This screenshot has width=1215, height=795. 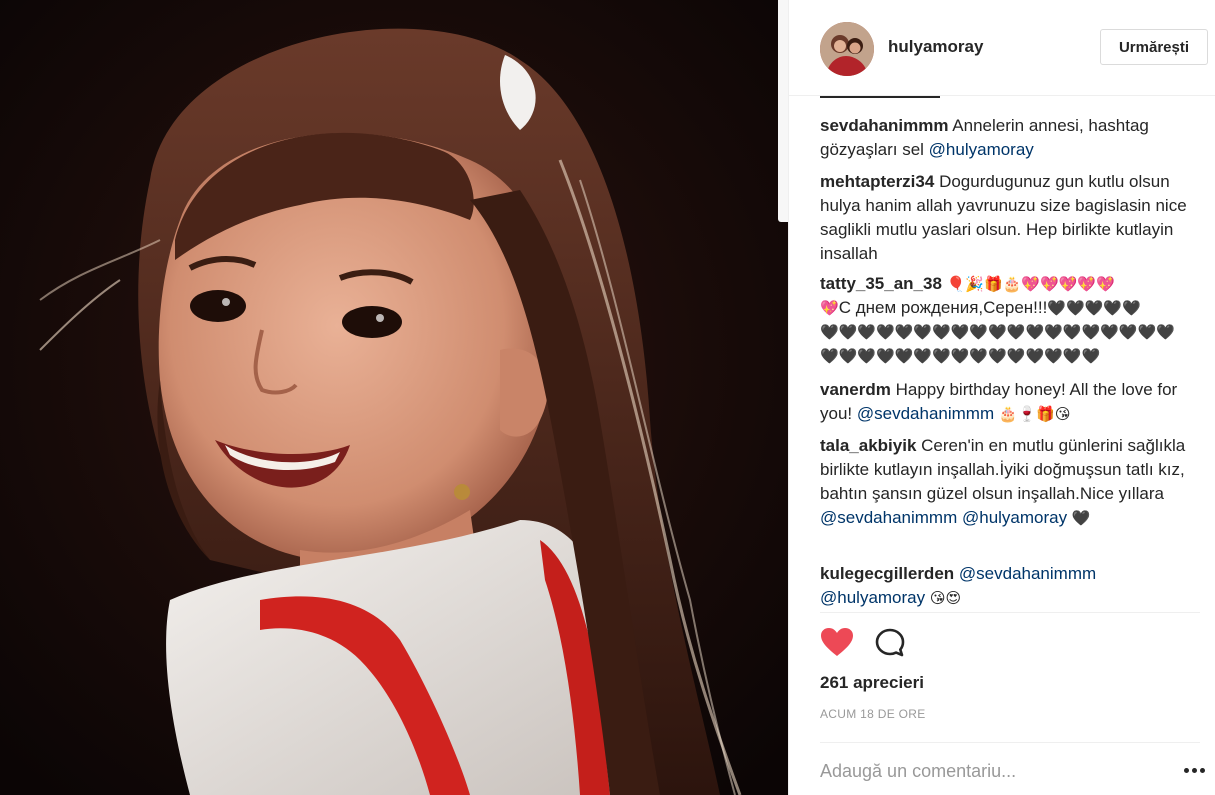 I want to click on comment-emojis: 💖, so click(x=829, y=308).